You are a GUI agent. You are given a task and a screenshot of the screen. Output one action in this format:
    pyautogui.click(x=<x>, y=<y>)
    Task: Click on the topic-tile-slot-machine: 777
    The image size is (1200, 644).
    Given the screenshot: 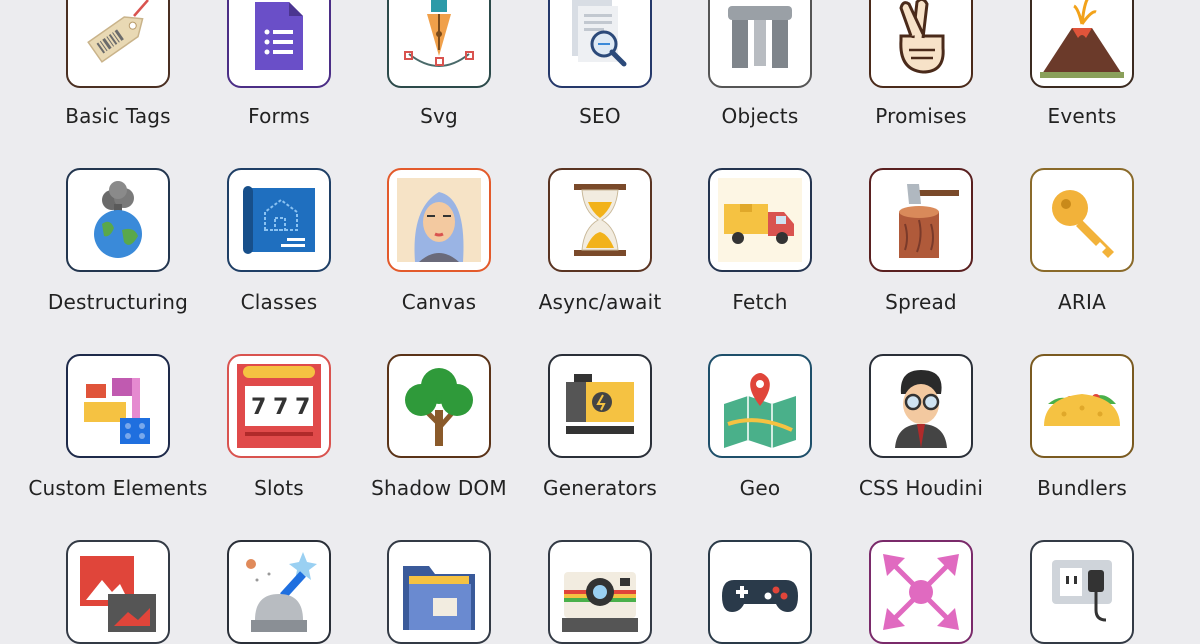 What is the action you would take?
    pyautogui.click(x=279, y=406)
    